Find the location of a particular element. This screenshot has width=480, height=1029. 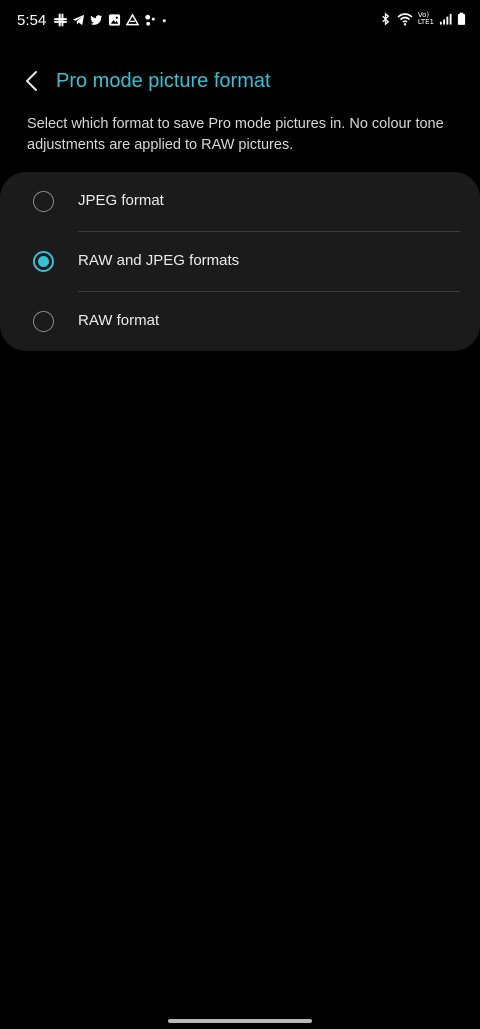

option-label: RAW format is located at coordinates (119, 320).